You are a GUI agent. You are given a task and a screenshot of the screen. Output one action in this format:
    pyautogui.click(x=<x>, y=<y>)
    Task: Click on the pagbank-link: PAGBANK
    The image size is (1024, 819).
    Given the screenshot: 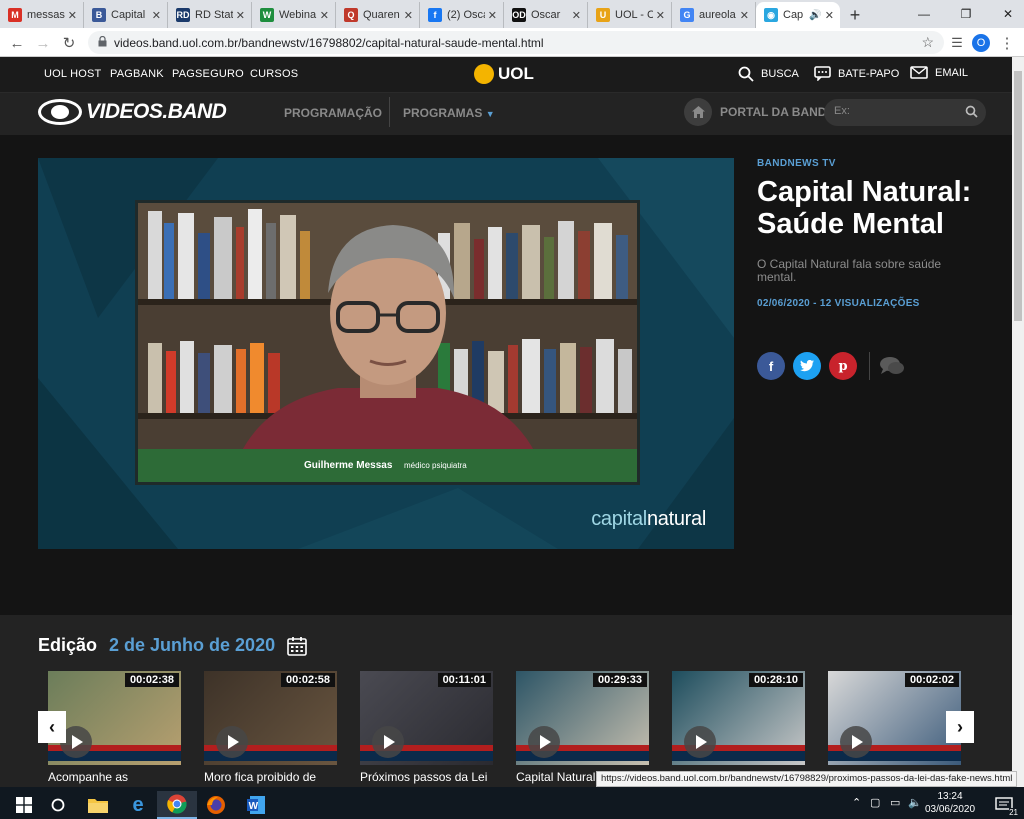 What is the action you would take?
    pyautogui.click(x=137, y=74)
    